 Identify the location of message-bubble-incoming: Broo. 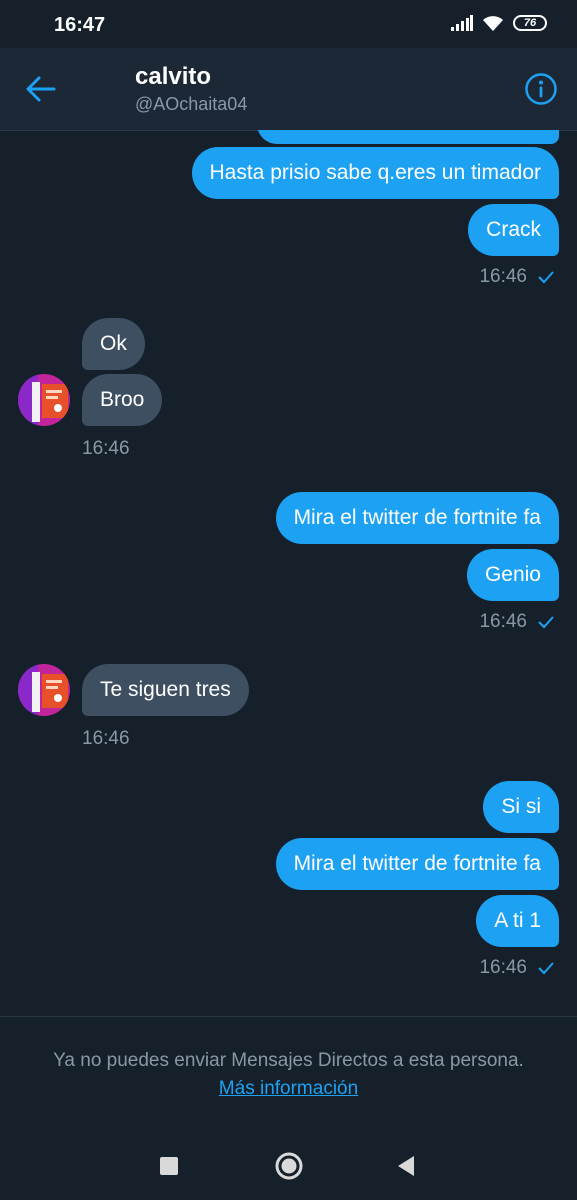
(122, 400).